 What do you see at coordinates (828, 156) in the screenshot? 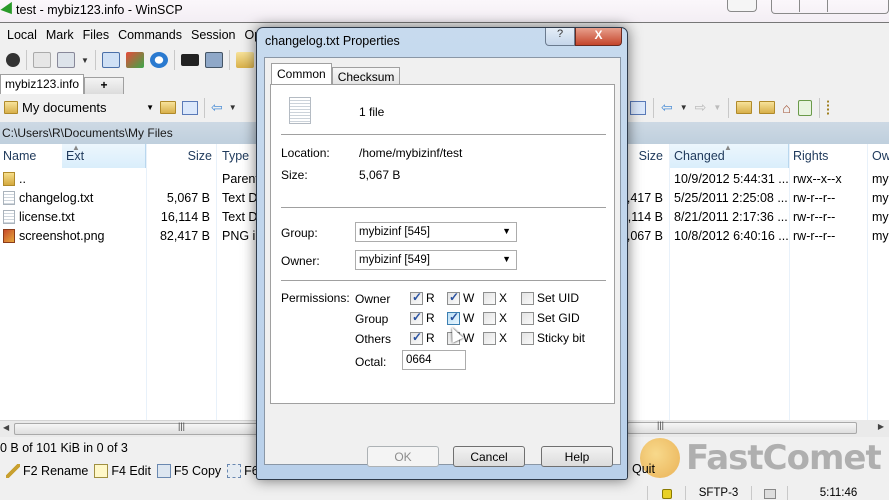
I see `column-rights: Rights` at bounding box center [828, 156].